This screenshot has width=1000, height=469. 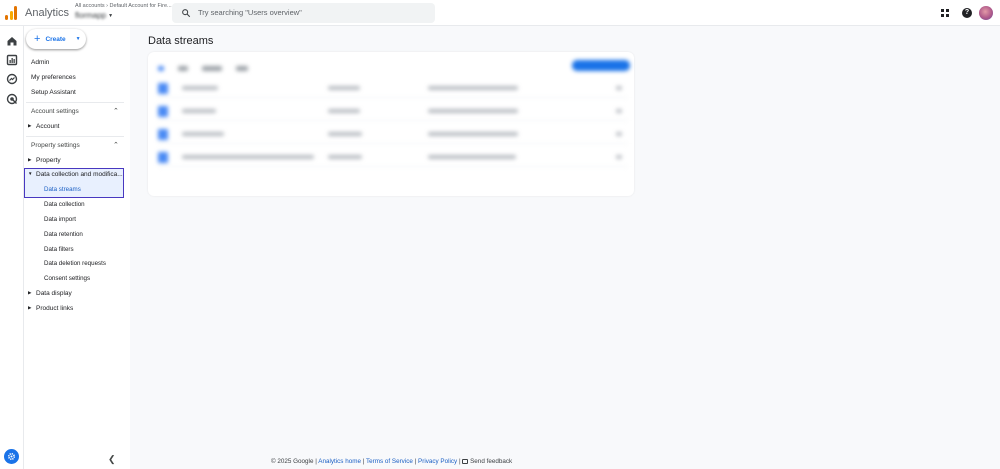 I want to click on nav-setup-assistant: Setup Assistant, so click(x=53, y=92).